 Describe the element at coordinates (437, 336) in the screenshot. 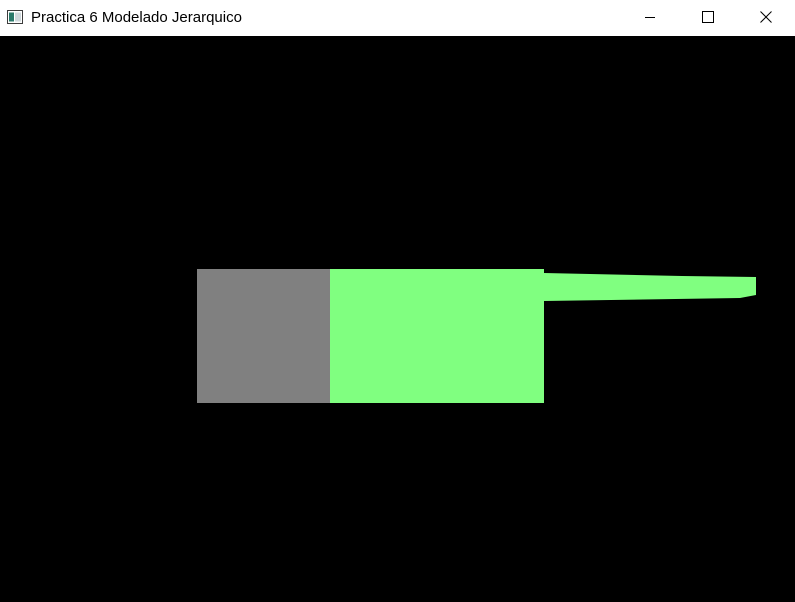

I see `green-block` at that location.